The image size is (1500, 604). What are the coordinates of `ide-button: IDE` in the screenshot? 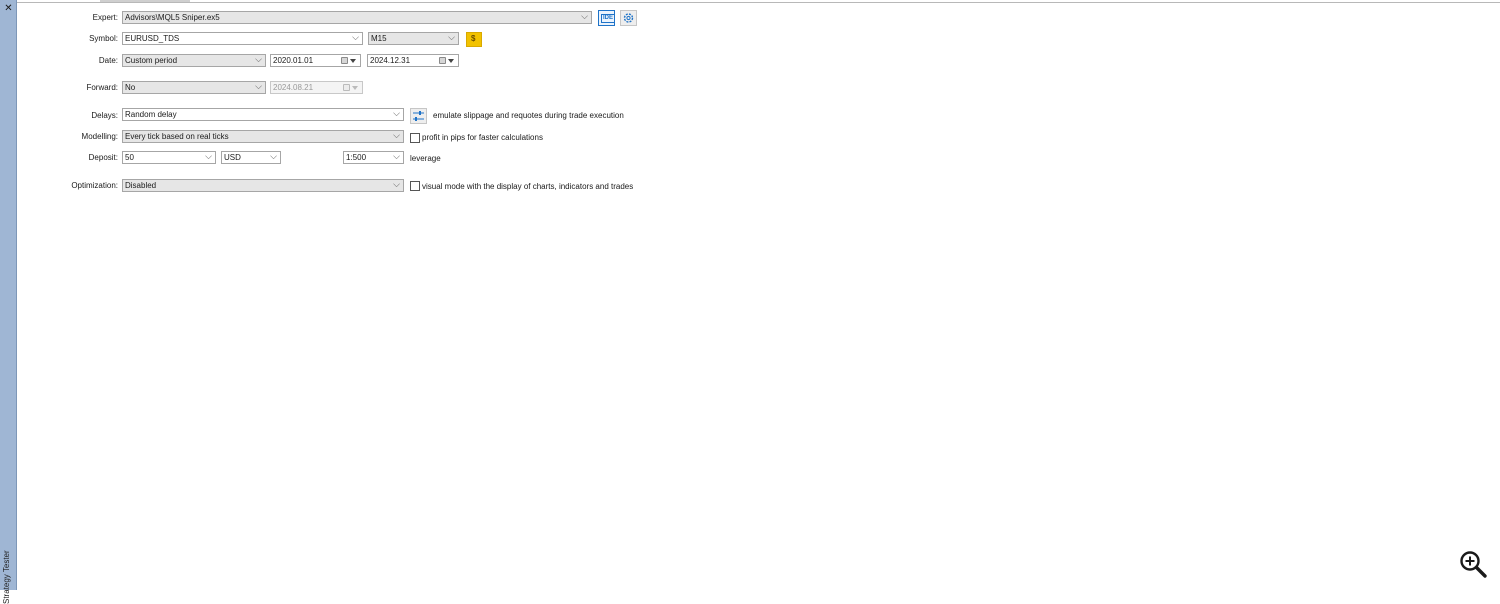 It's located at (607, 18).